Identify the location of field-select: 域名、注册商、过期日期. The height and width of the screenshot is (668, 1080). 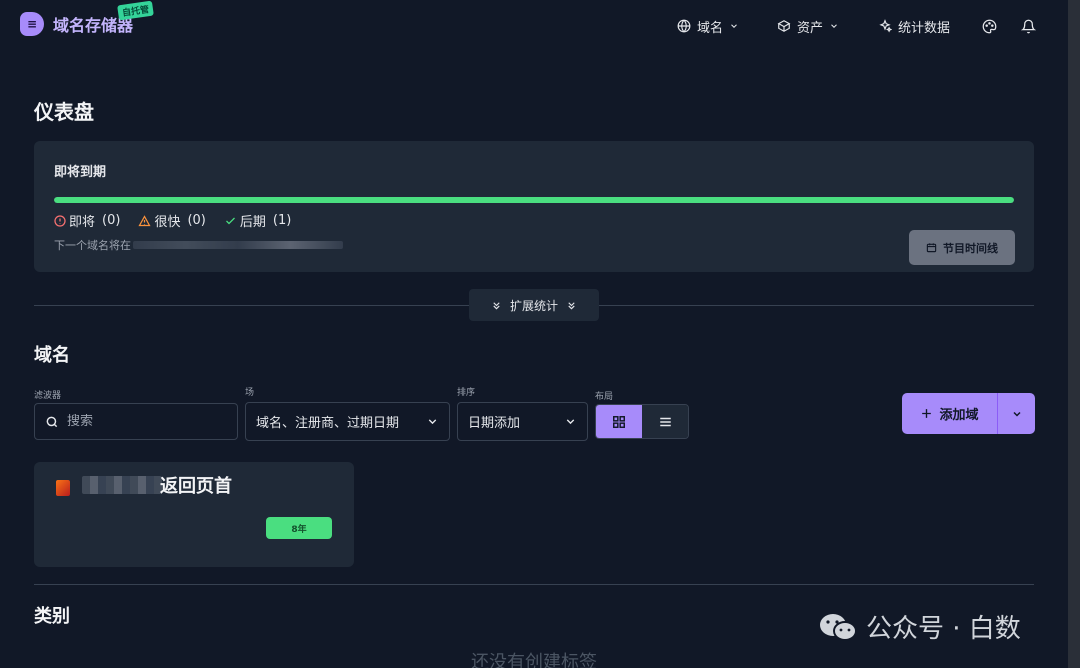
(347, 421).